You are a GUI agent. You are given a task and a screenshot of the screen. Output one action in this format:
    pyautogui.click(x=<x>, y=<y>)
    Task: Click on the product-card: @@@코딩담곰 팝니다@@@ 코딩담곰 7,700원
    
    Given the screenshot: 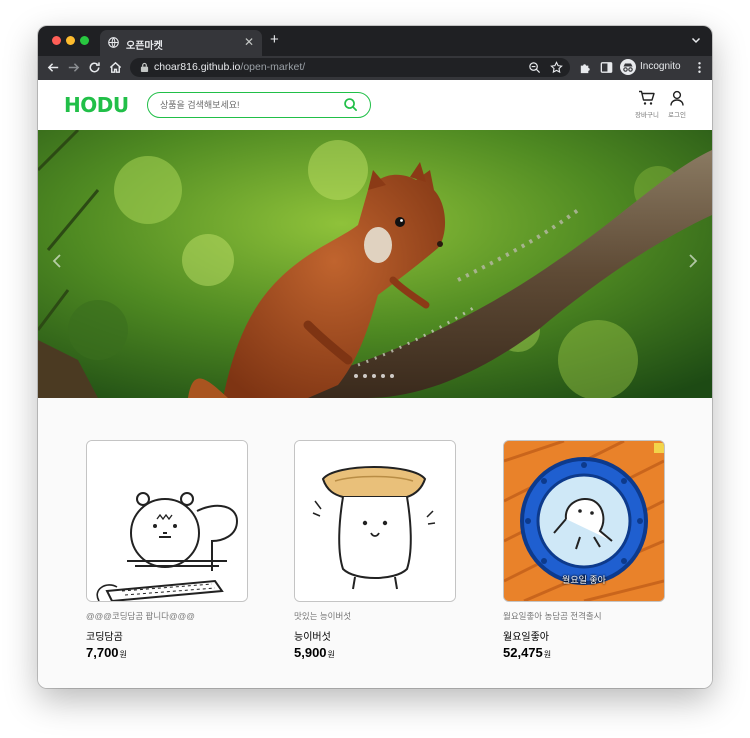 What is the action you would take?
    pyautogui.click(x=167, y=555)
    